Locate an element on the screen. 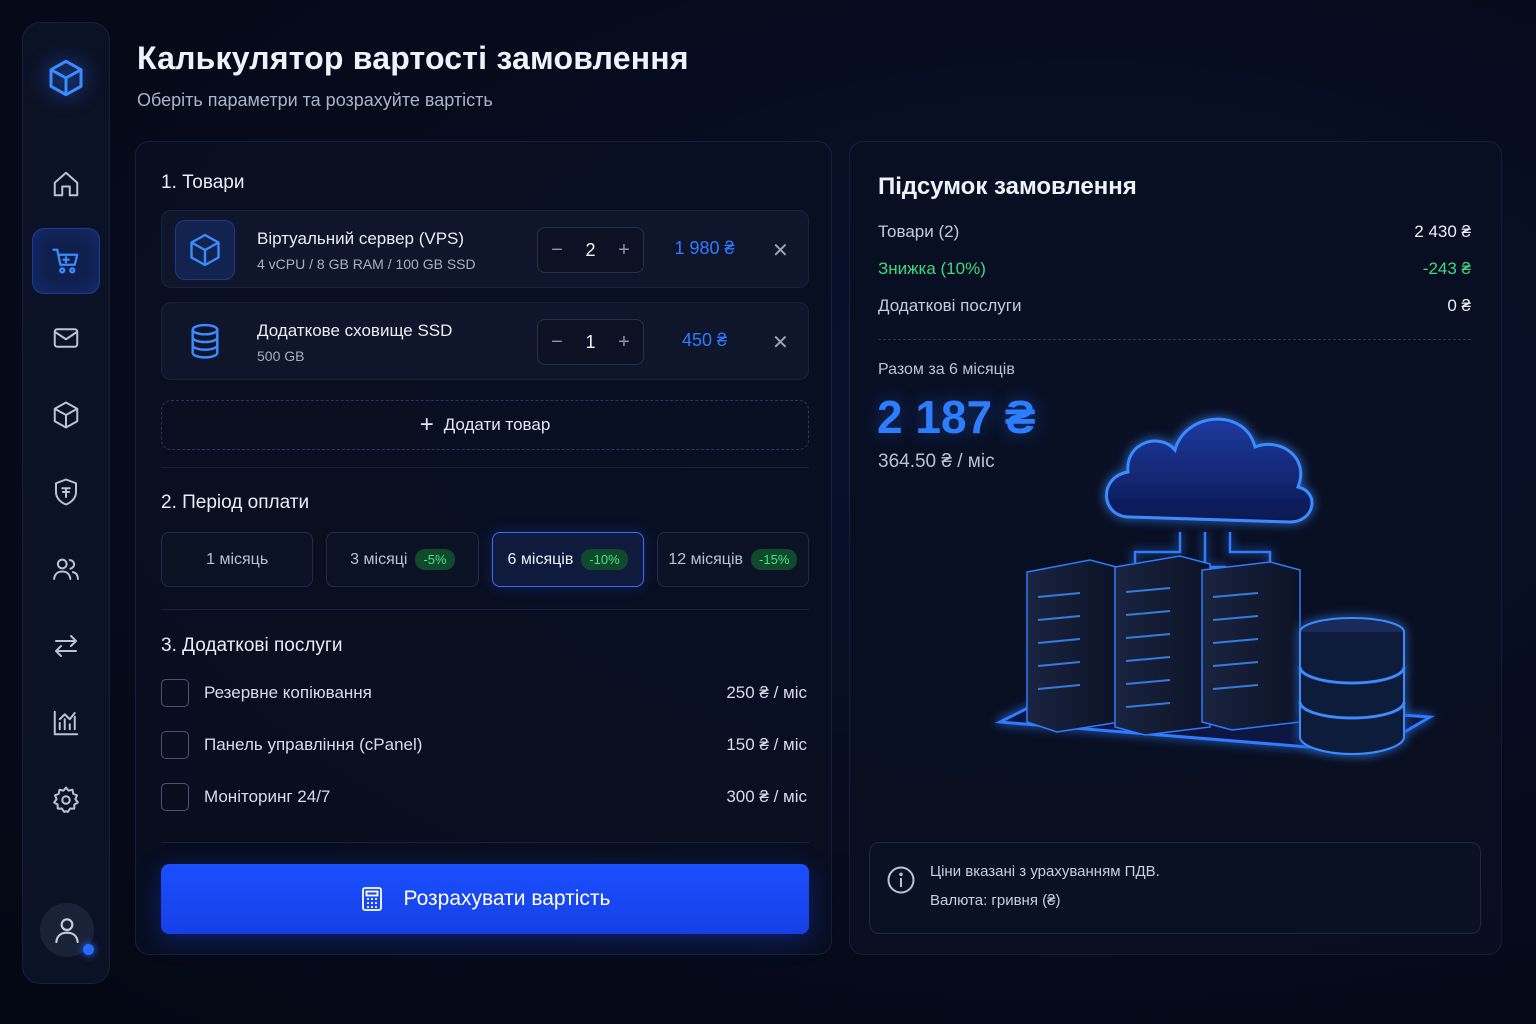 Image resolution: width=1536 pixels, height=1024 pixels. shield-currency-icon is located at coordinates (66, 492).